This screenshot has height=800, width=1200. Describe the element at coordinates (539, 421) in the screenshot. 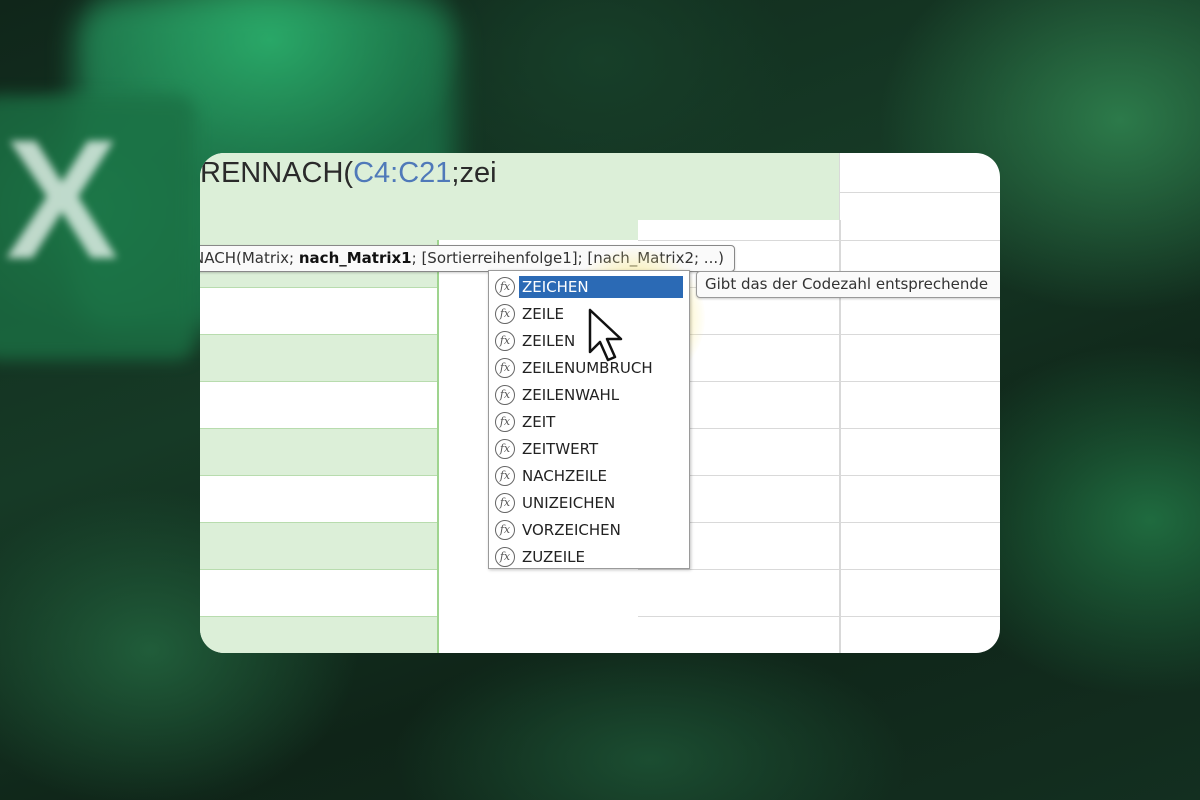

I see `autocomplete-item-label: ZEIT` at that location.